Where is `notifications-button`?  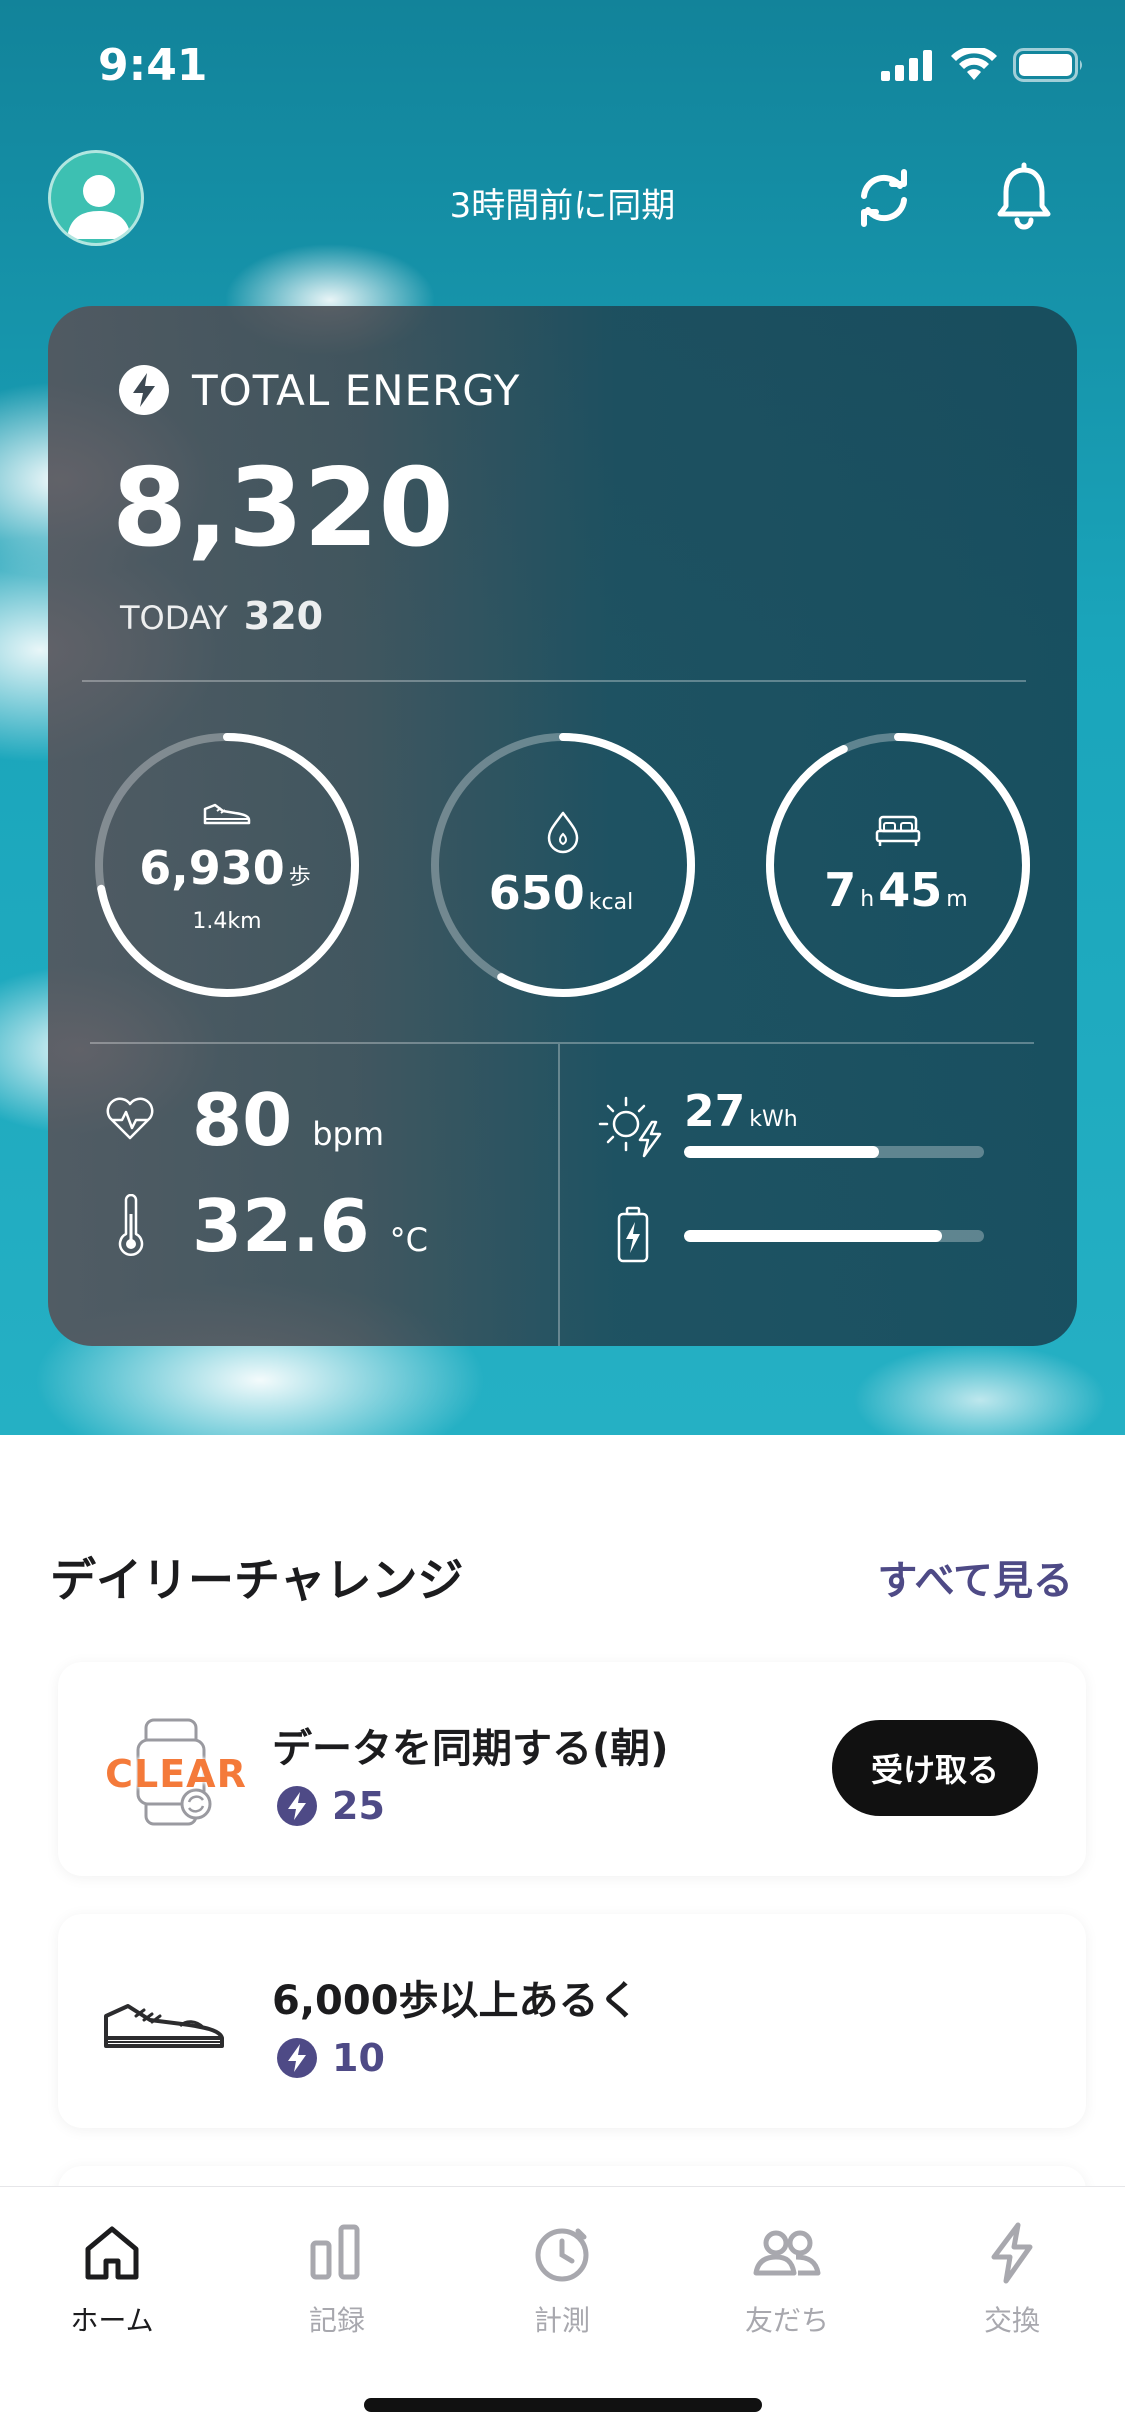
notifications-button is located at coordinates (1024, 198).